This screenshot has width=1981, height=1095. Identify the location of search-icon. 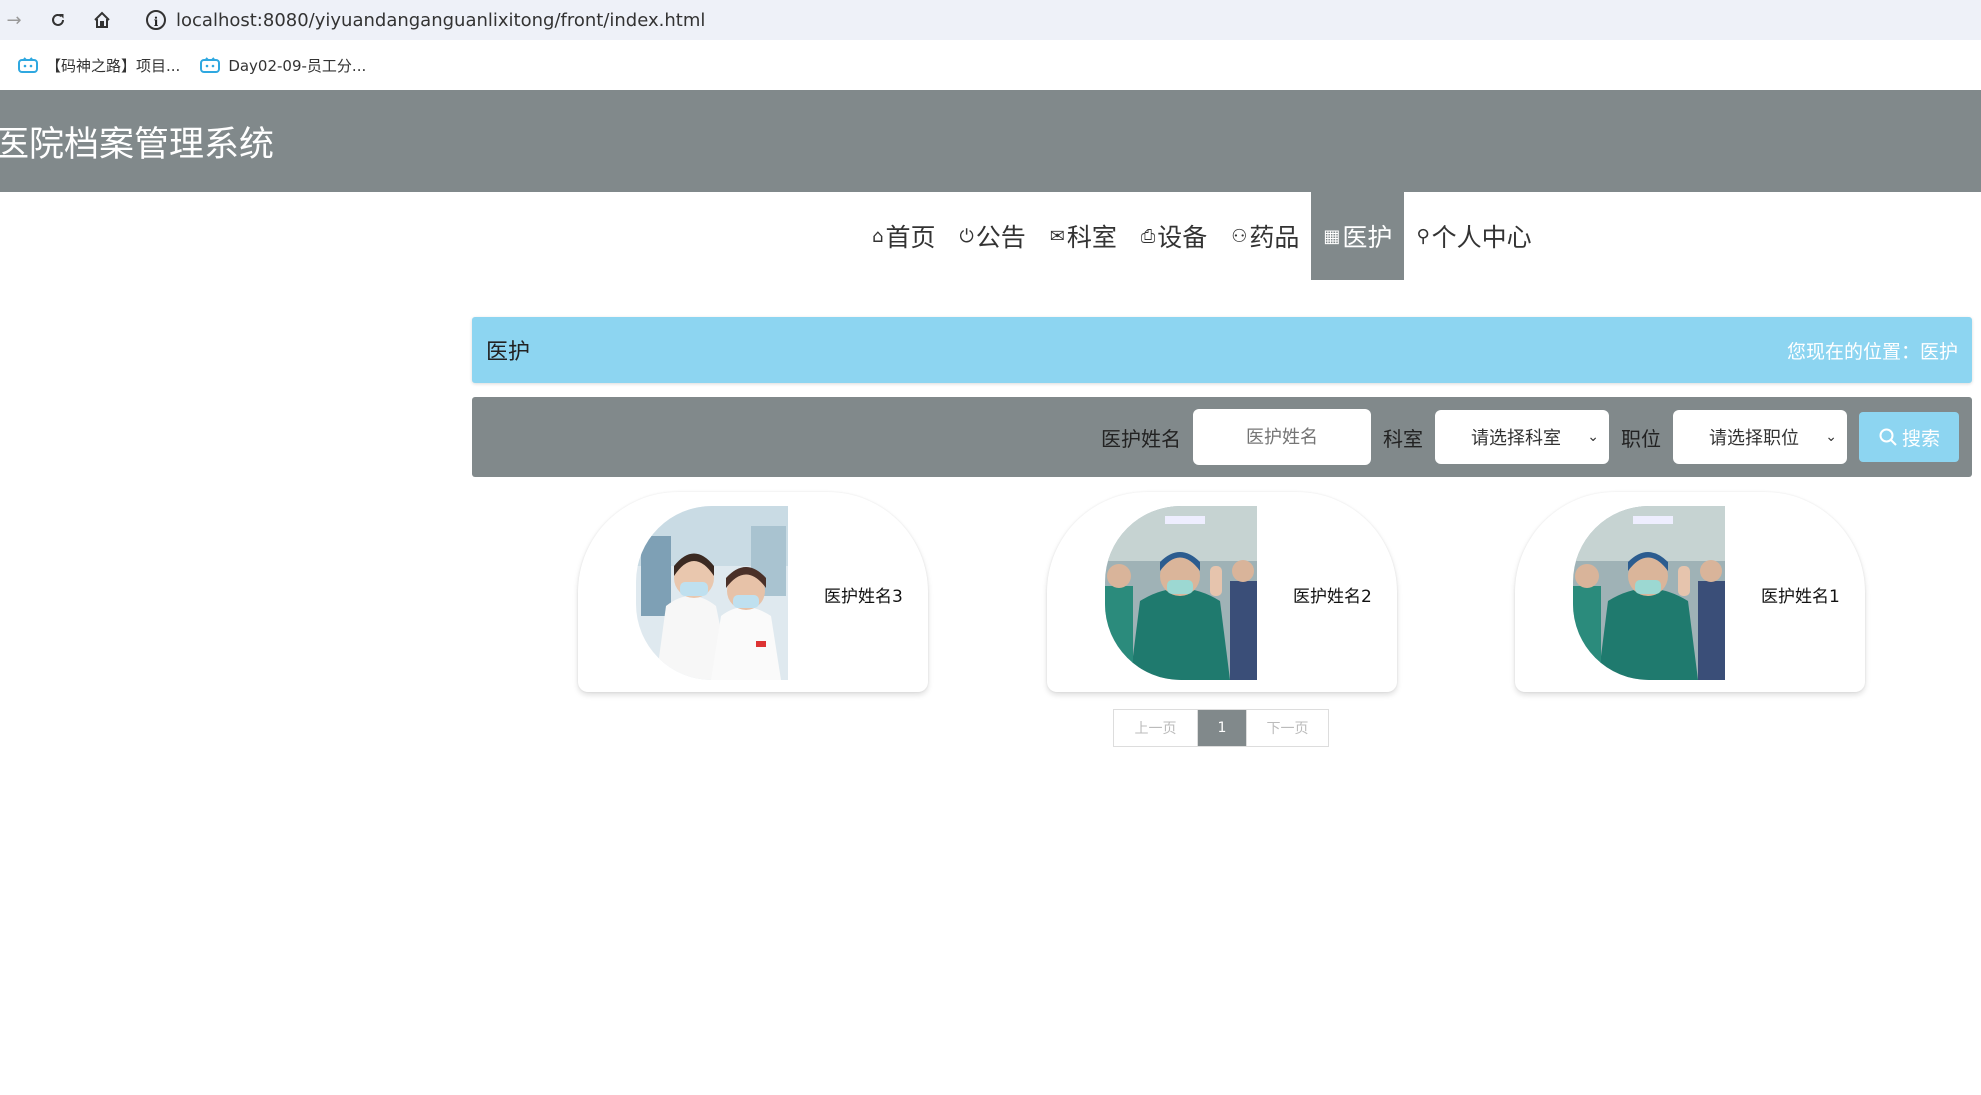
(1888, 437).